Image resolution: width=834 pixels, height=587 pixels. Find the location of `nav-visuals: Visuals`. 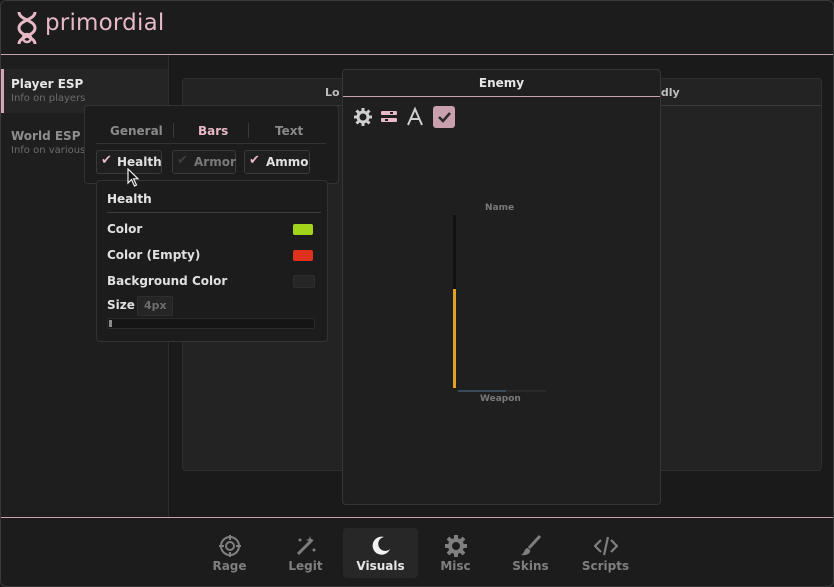

nav-visuals: Visuals is located at coordinates (380, 553).